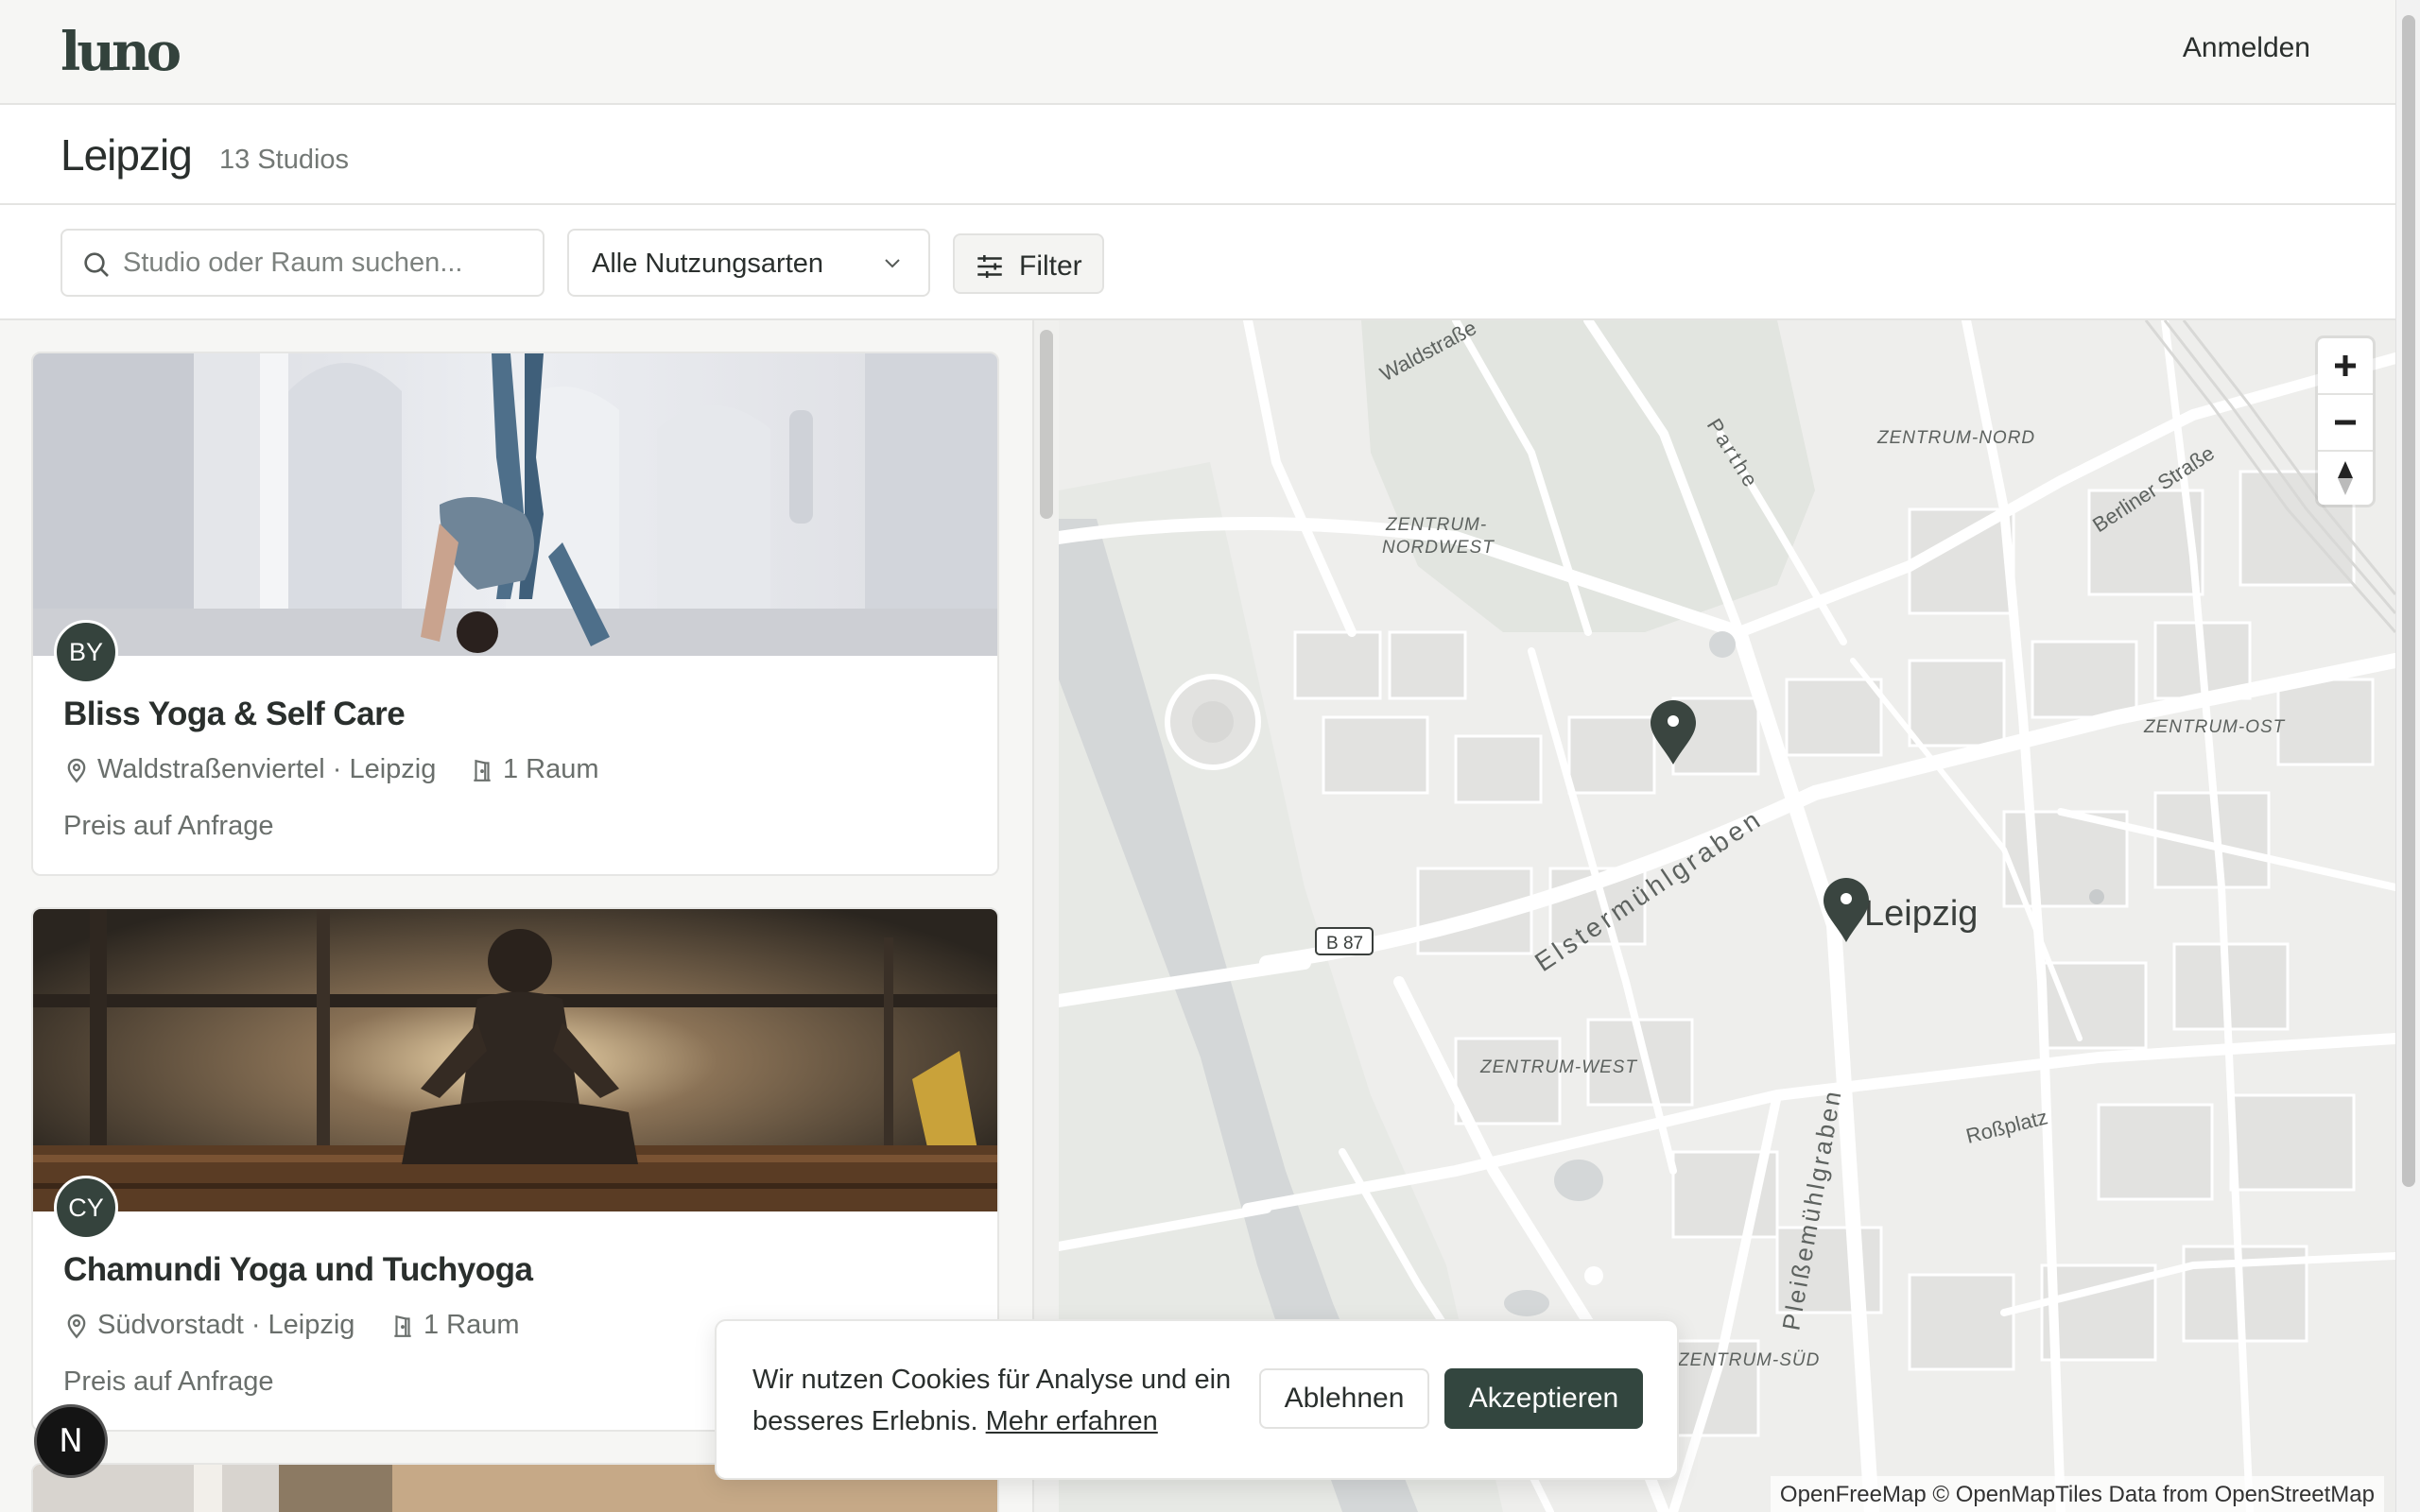 This screenshot has width=2420, height=1512. What do you see at coordinates (1748, 1360) in the screenshot?
I see `map-label: ZENTRUM-SÜD` at bounding box center [1748, 1360].